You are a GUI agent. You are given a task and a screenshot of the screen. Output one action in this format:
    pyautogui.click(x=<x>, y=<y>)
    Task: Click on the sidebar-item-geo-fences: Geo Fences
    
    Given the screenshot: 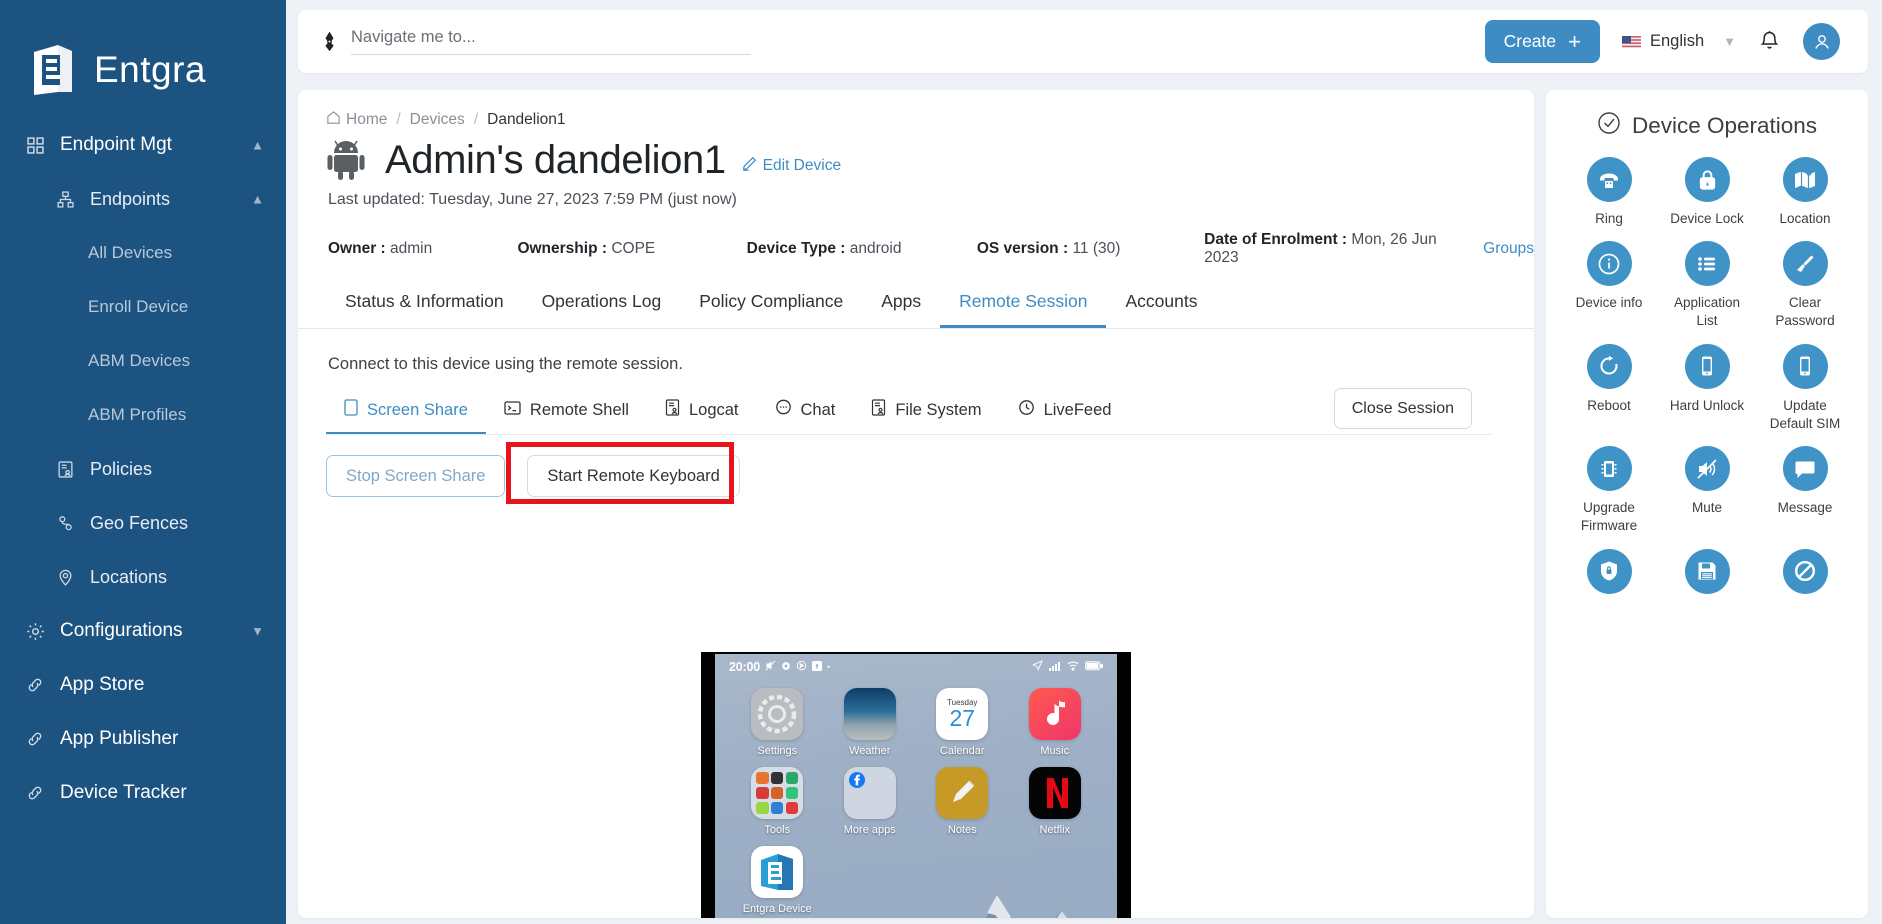 What is the action you would take?
    pyautogui.click(x=143, y=523)
    